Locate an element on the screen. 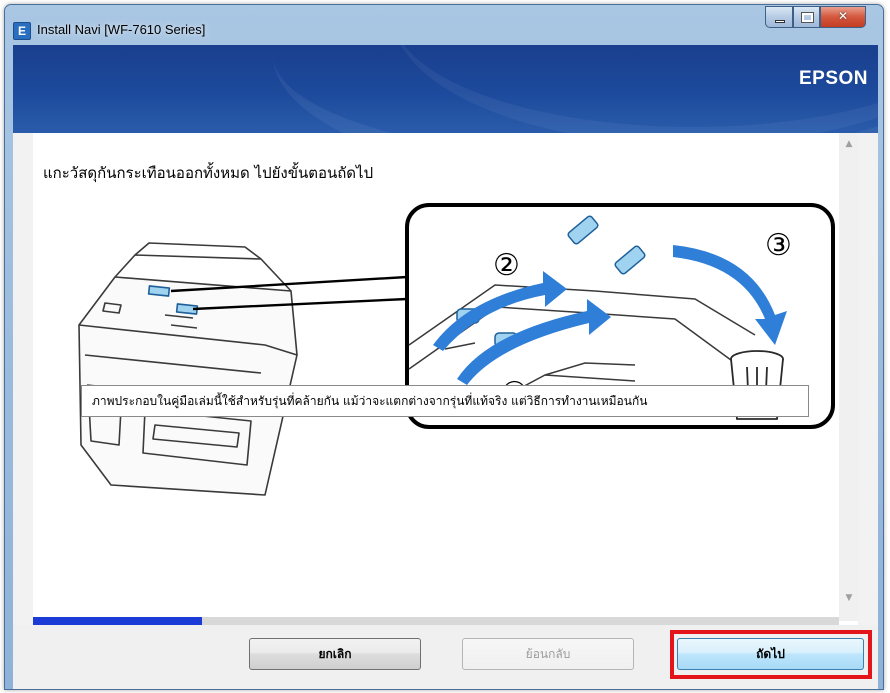  back-button: ย้อนกลับ is located at coordinates (548, 654).